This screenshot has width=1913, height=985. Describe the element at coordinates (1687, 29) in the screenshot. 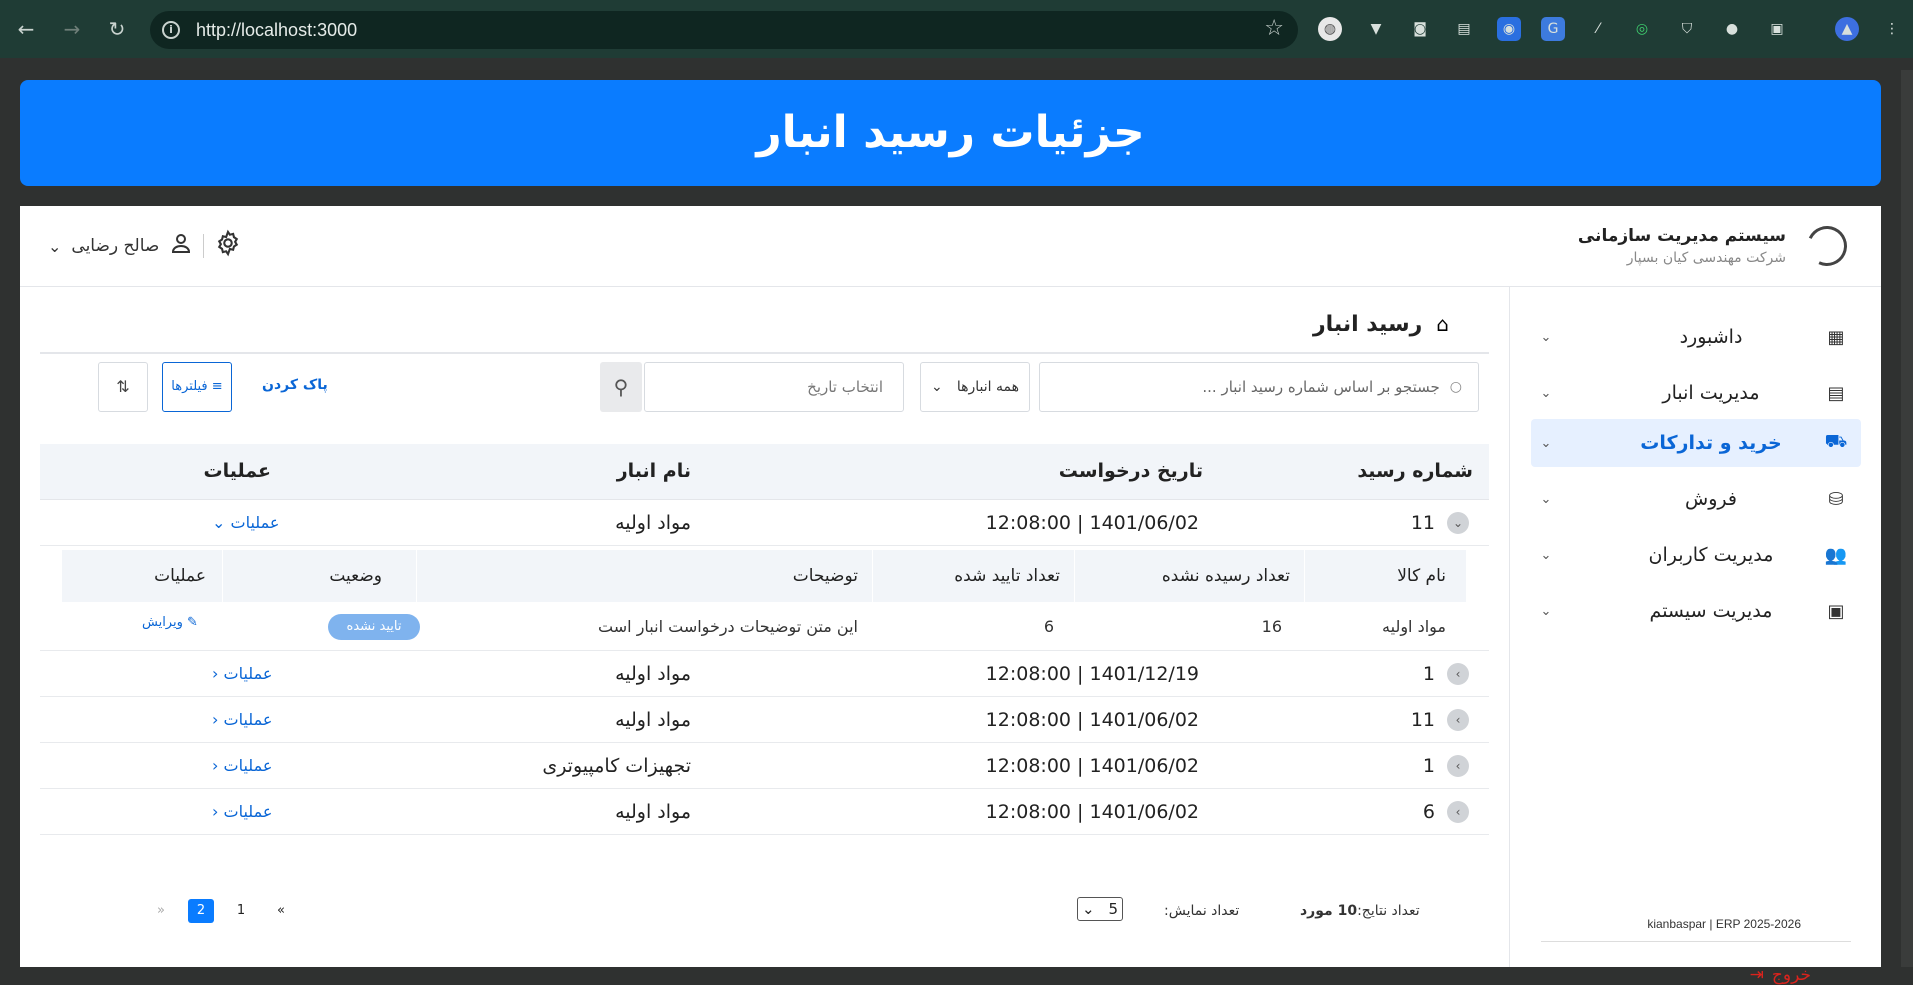

I see `shield-icon: ⛉` at that location.